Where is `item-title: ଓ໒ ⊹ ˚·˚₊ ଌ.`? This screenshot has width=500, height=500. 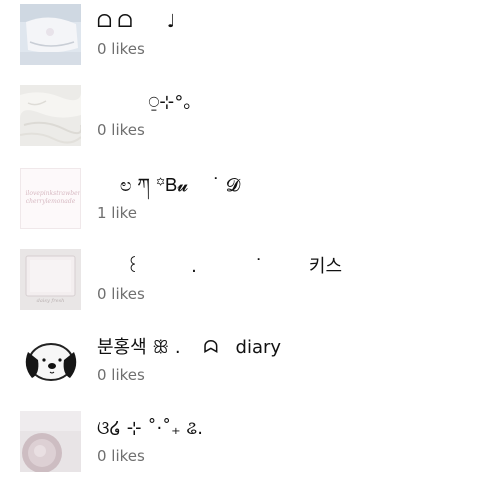
item-title: ଓ໒ ⊹ ˚·˚₊ ଌ. is located at coordinates (150, 428).